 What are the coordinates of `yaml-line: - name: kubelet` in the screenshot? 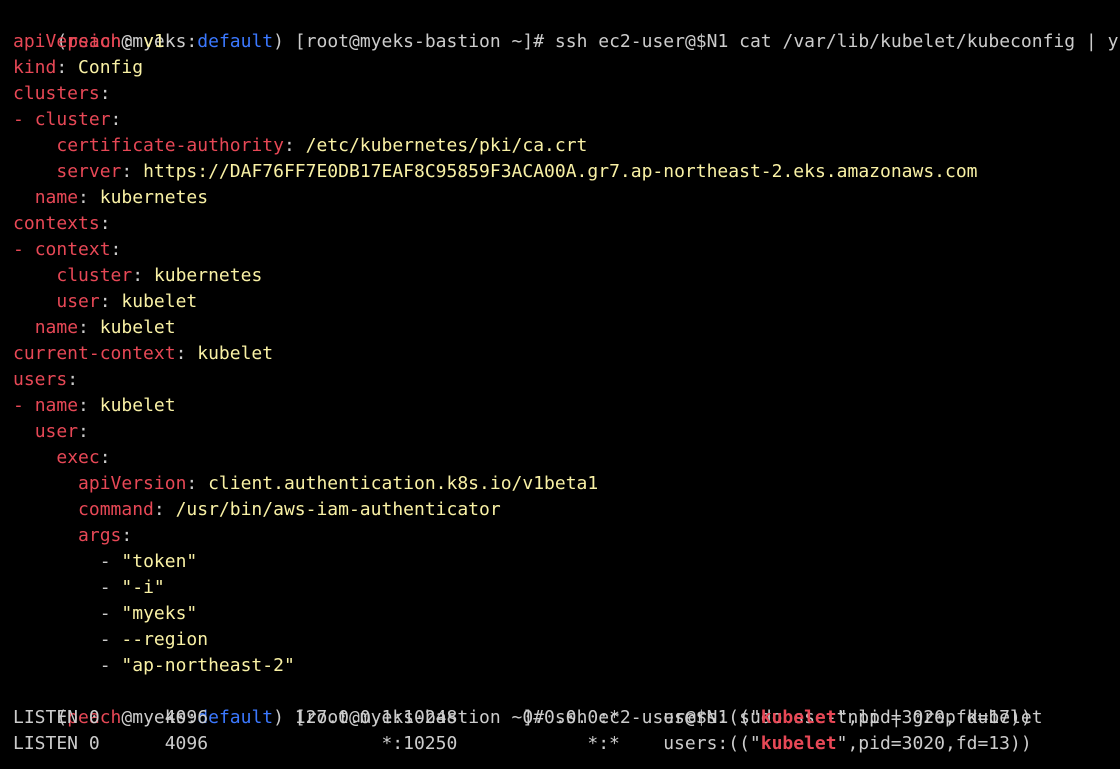 It's located at (94, 405).